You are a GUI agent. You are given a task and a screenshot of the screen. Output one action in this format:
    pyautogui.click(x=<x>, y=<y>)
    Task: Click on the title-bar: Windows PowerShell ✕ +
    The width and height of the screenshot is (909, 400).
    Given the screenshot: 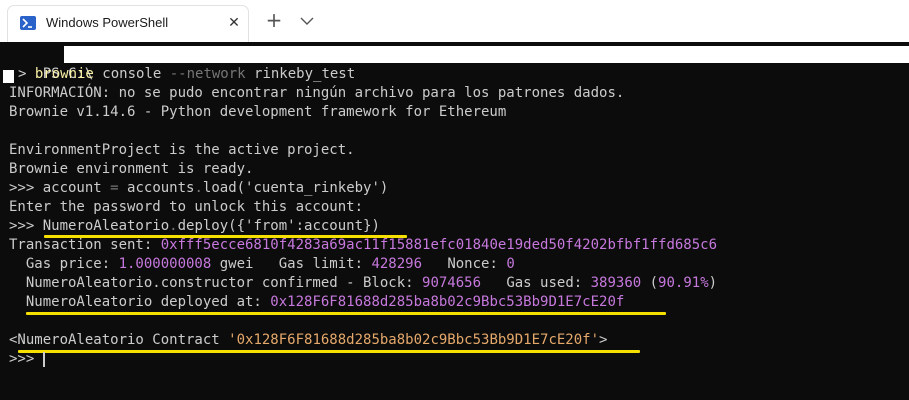 What is the action you would take?
    pyautogui.click(x=454, y=21)
    